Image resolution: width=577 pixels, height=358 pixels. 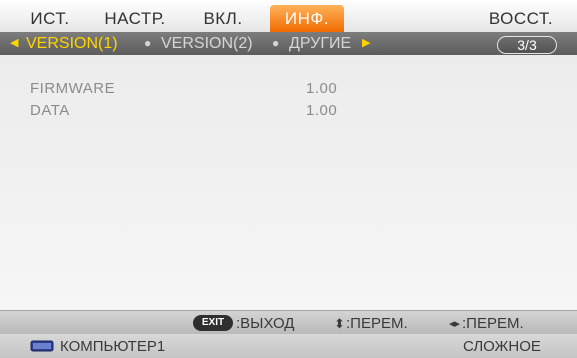 What do you see at coordinates (339, 323) in the screenshot?
I see `updown-arrow-icon: ⬍` at bounding box center [339, 323].